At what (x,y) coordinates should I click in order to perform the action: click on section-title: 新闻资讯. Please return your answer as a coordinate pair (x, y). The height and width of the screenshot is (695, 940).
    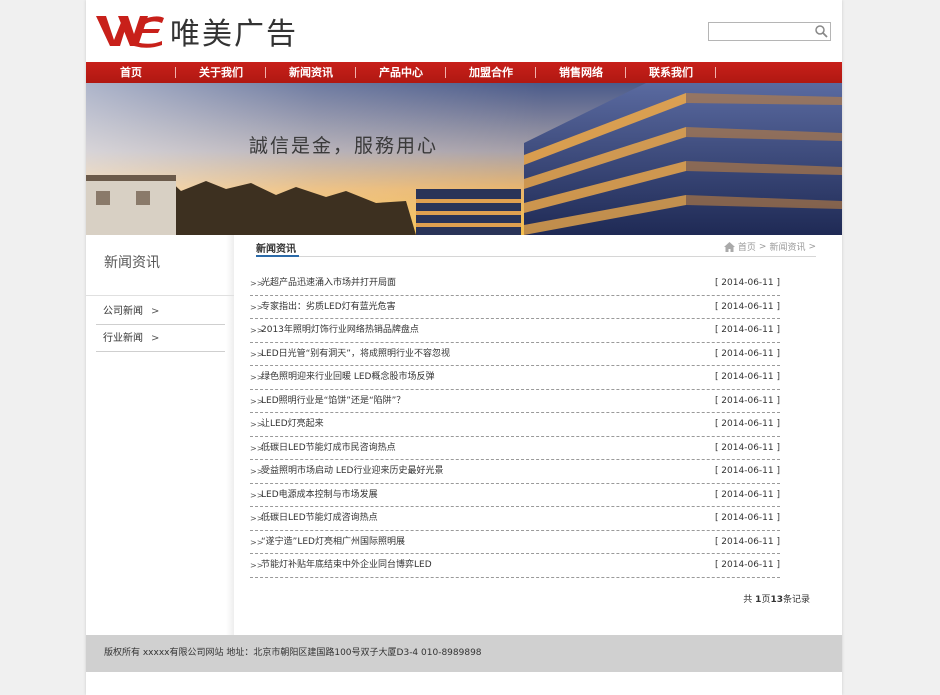
    Looking at the image, I should click on (276, 249).